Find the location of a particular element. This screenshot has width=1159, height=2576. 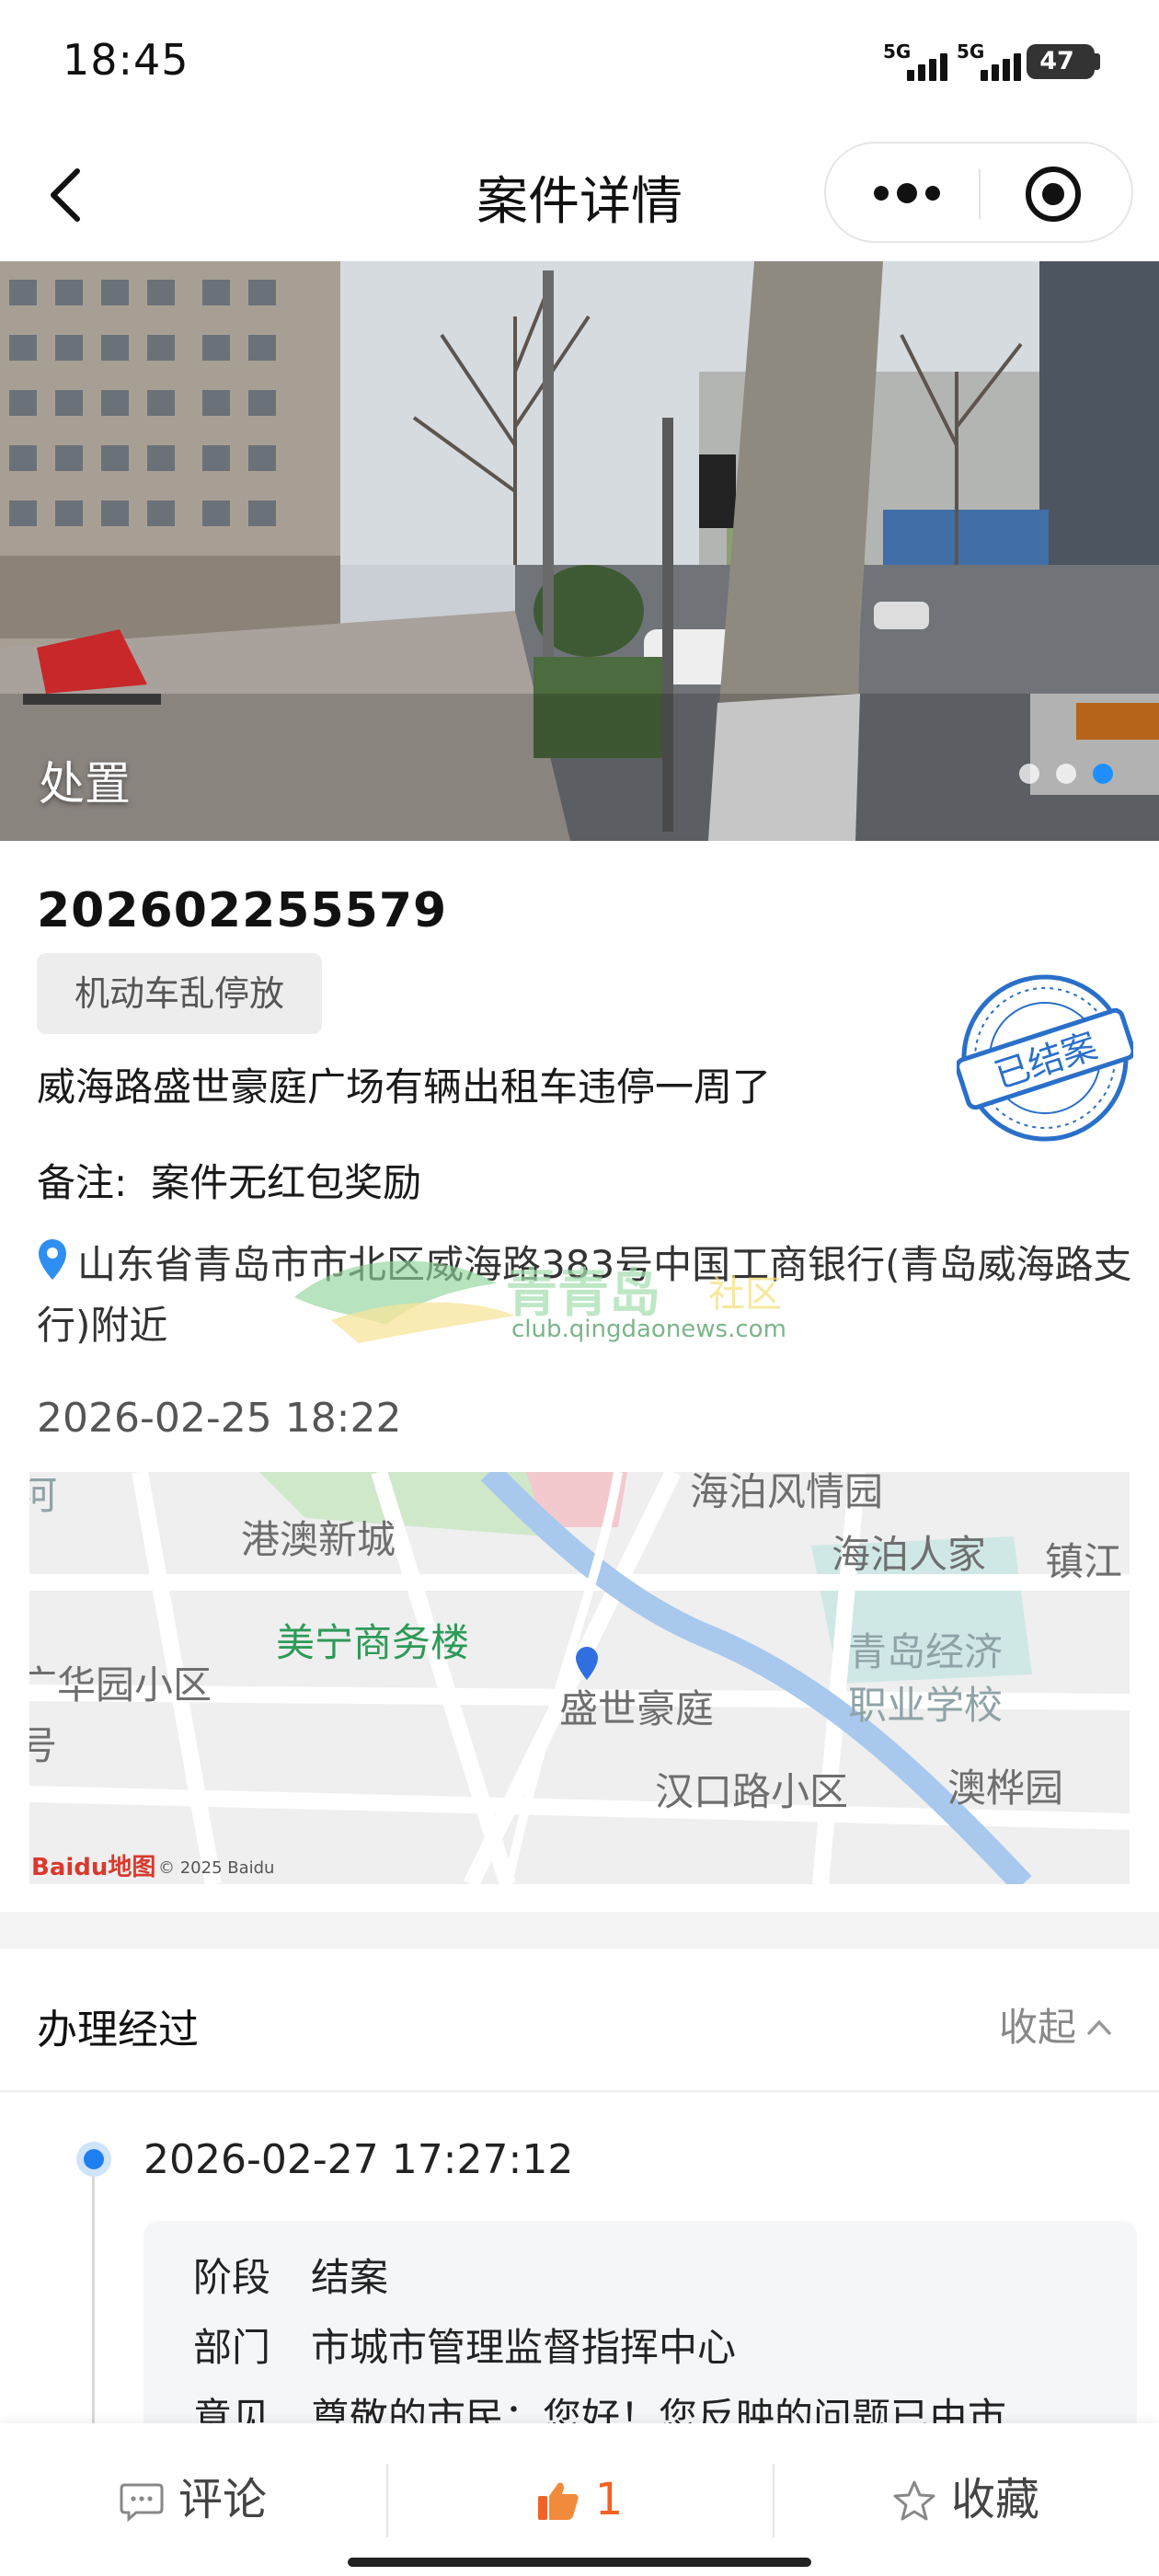

step-row-key: 部门 is located at coordinates (232, 2347).